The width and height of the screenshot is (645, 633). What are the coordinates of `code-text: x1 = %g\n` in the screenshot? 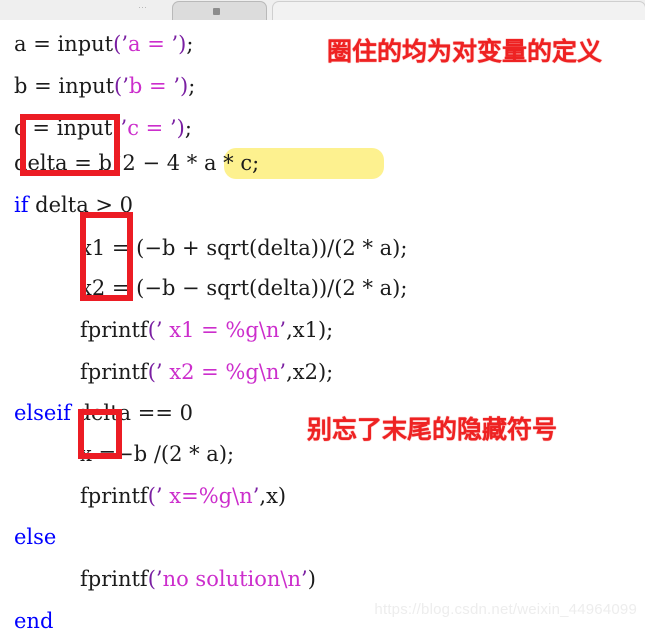 It's located at (221, 330).